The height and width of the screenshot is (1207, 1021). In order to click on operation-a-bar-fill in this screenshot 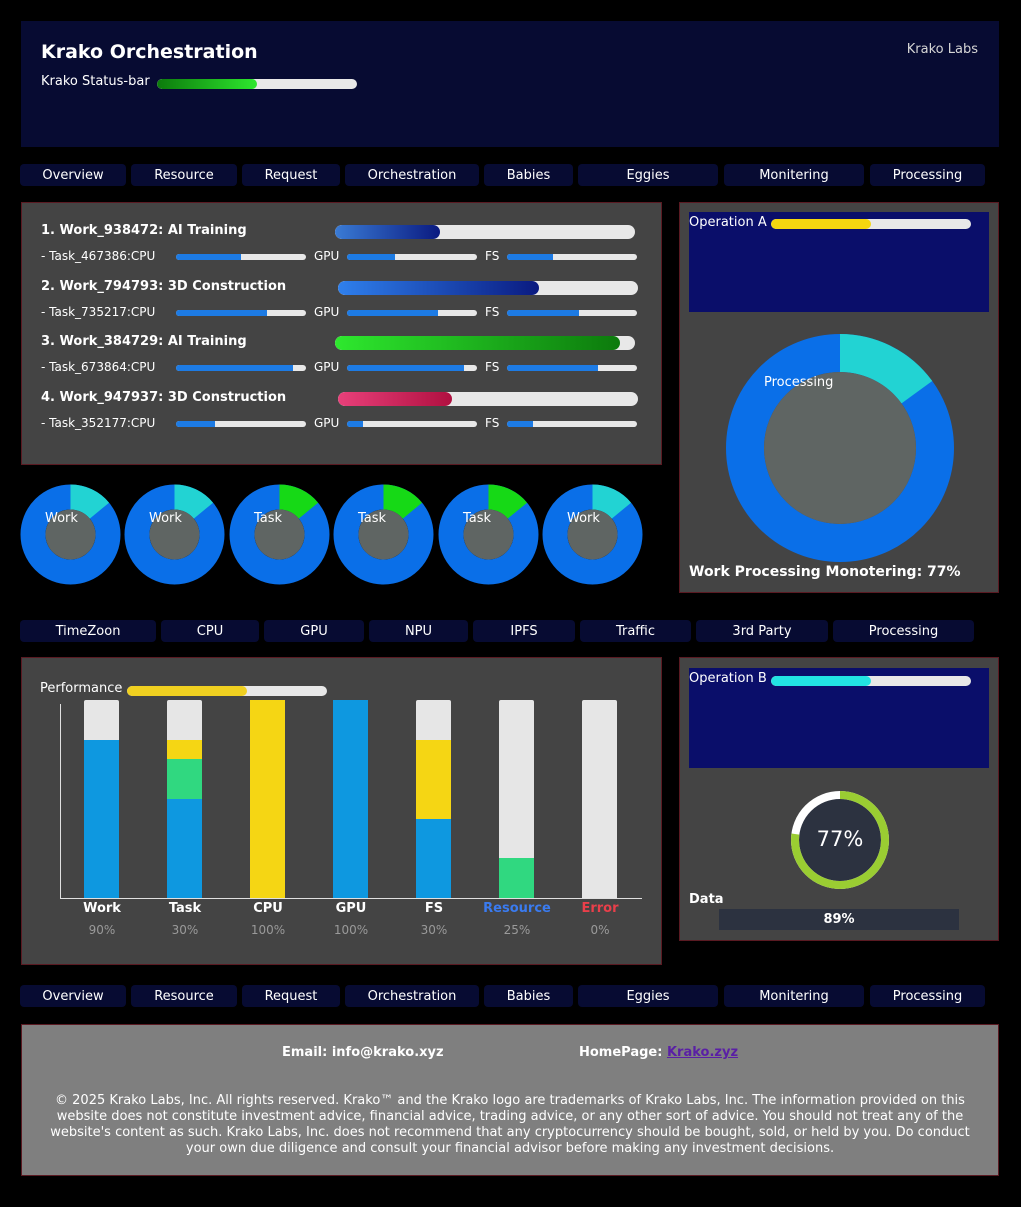, I will do `click(821, 224)`.